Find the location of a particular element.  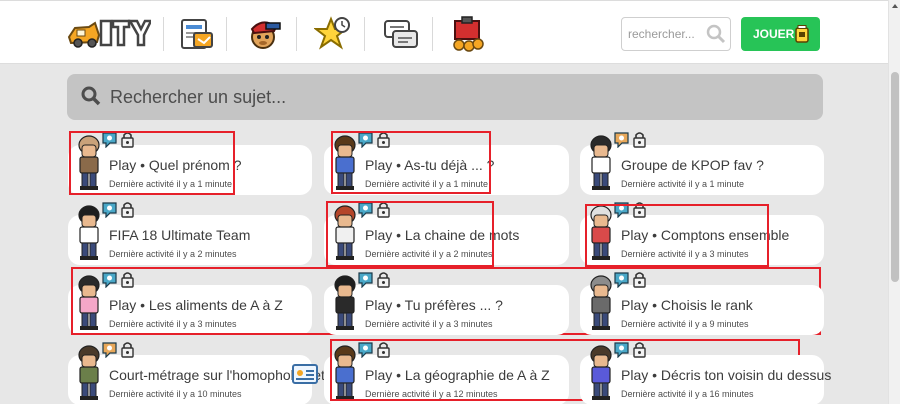

topic-last-activity: Dernière activité il y a 16 minutes is located at coordinates (687, 394).